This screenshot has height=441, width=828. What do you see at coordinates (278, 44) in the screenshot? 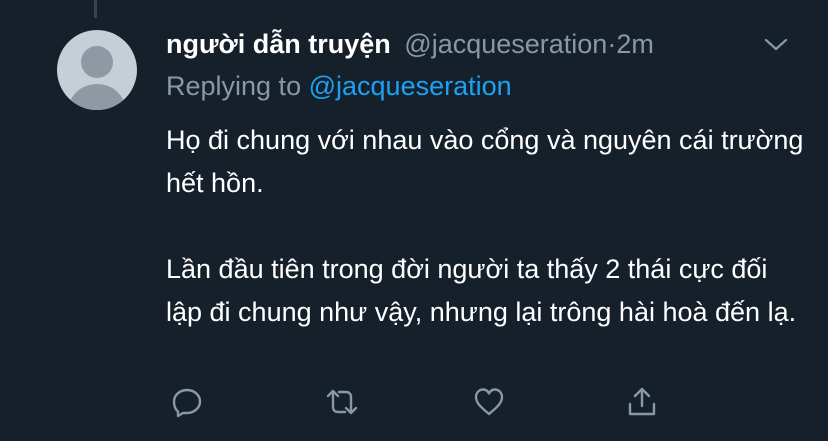
I see `display-name: người dẫn truyện` at bounding box center [278, 44].